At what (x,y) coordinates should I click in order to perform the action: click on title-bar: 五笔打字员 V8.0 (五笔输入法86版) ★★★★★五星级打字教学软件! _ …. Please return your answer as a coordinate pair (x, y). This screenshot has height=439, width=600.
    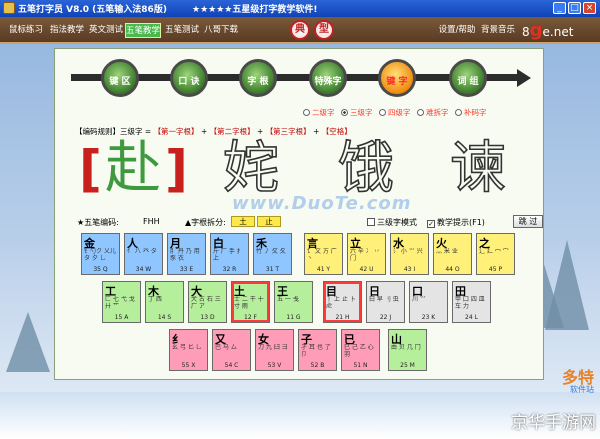
    Looking at the image, I should click on (300, 8).